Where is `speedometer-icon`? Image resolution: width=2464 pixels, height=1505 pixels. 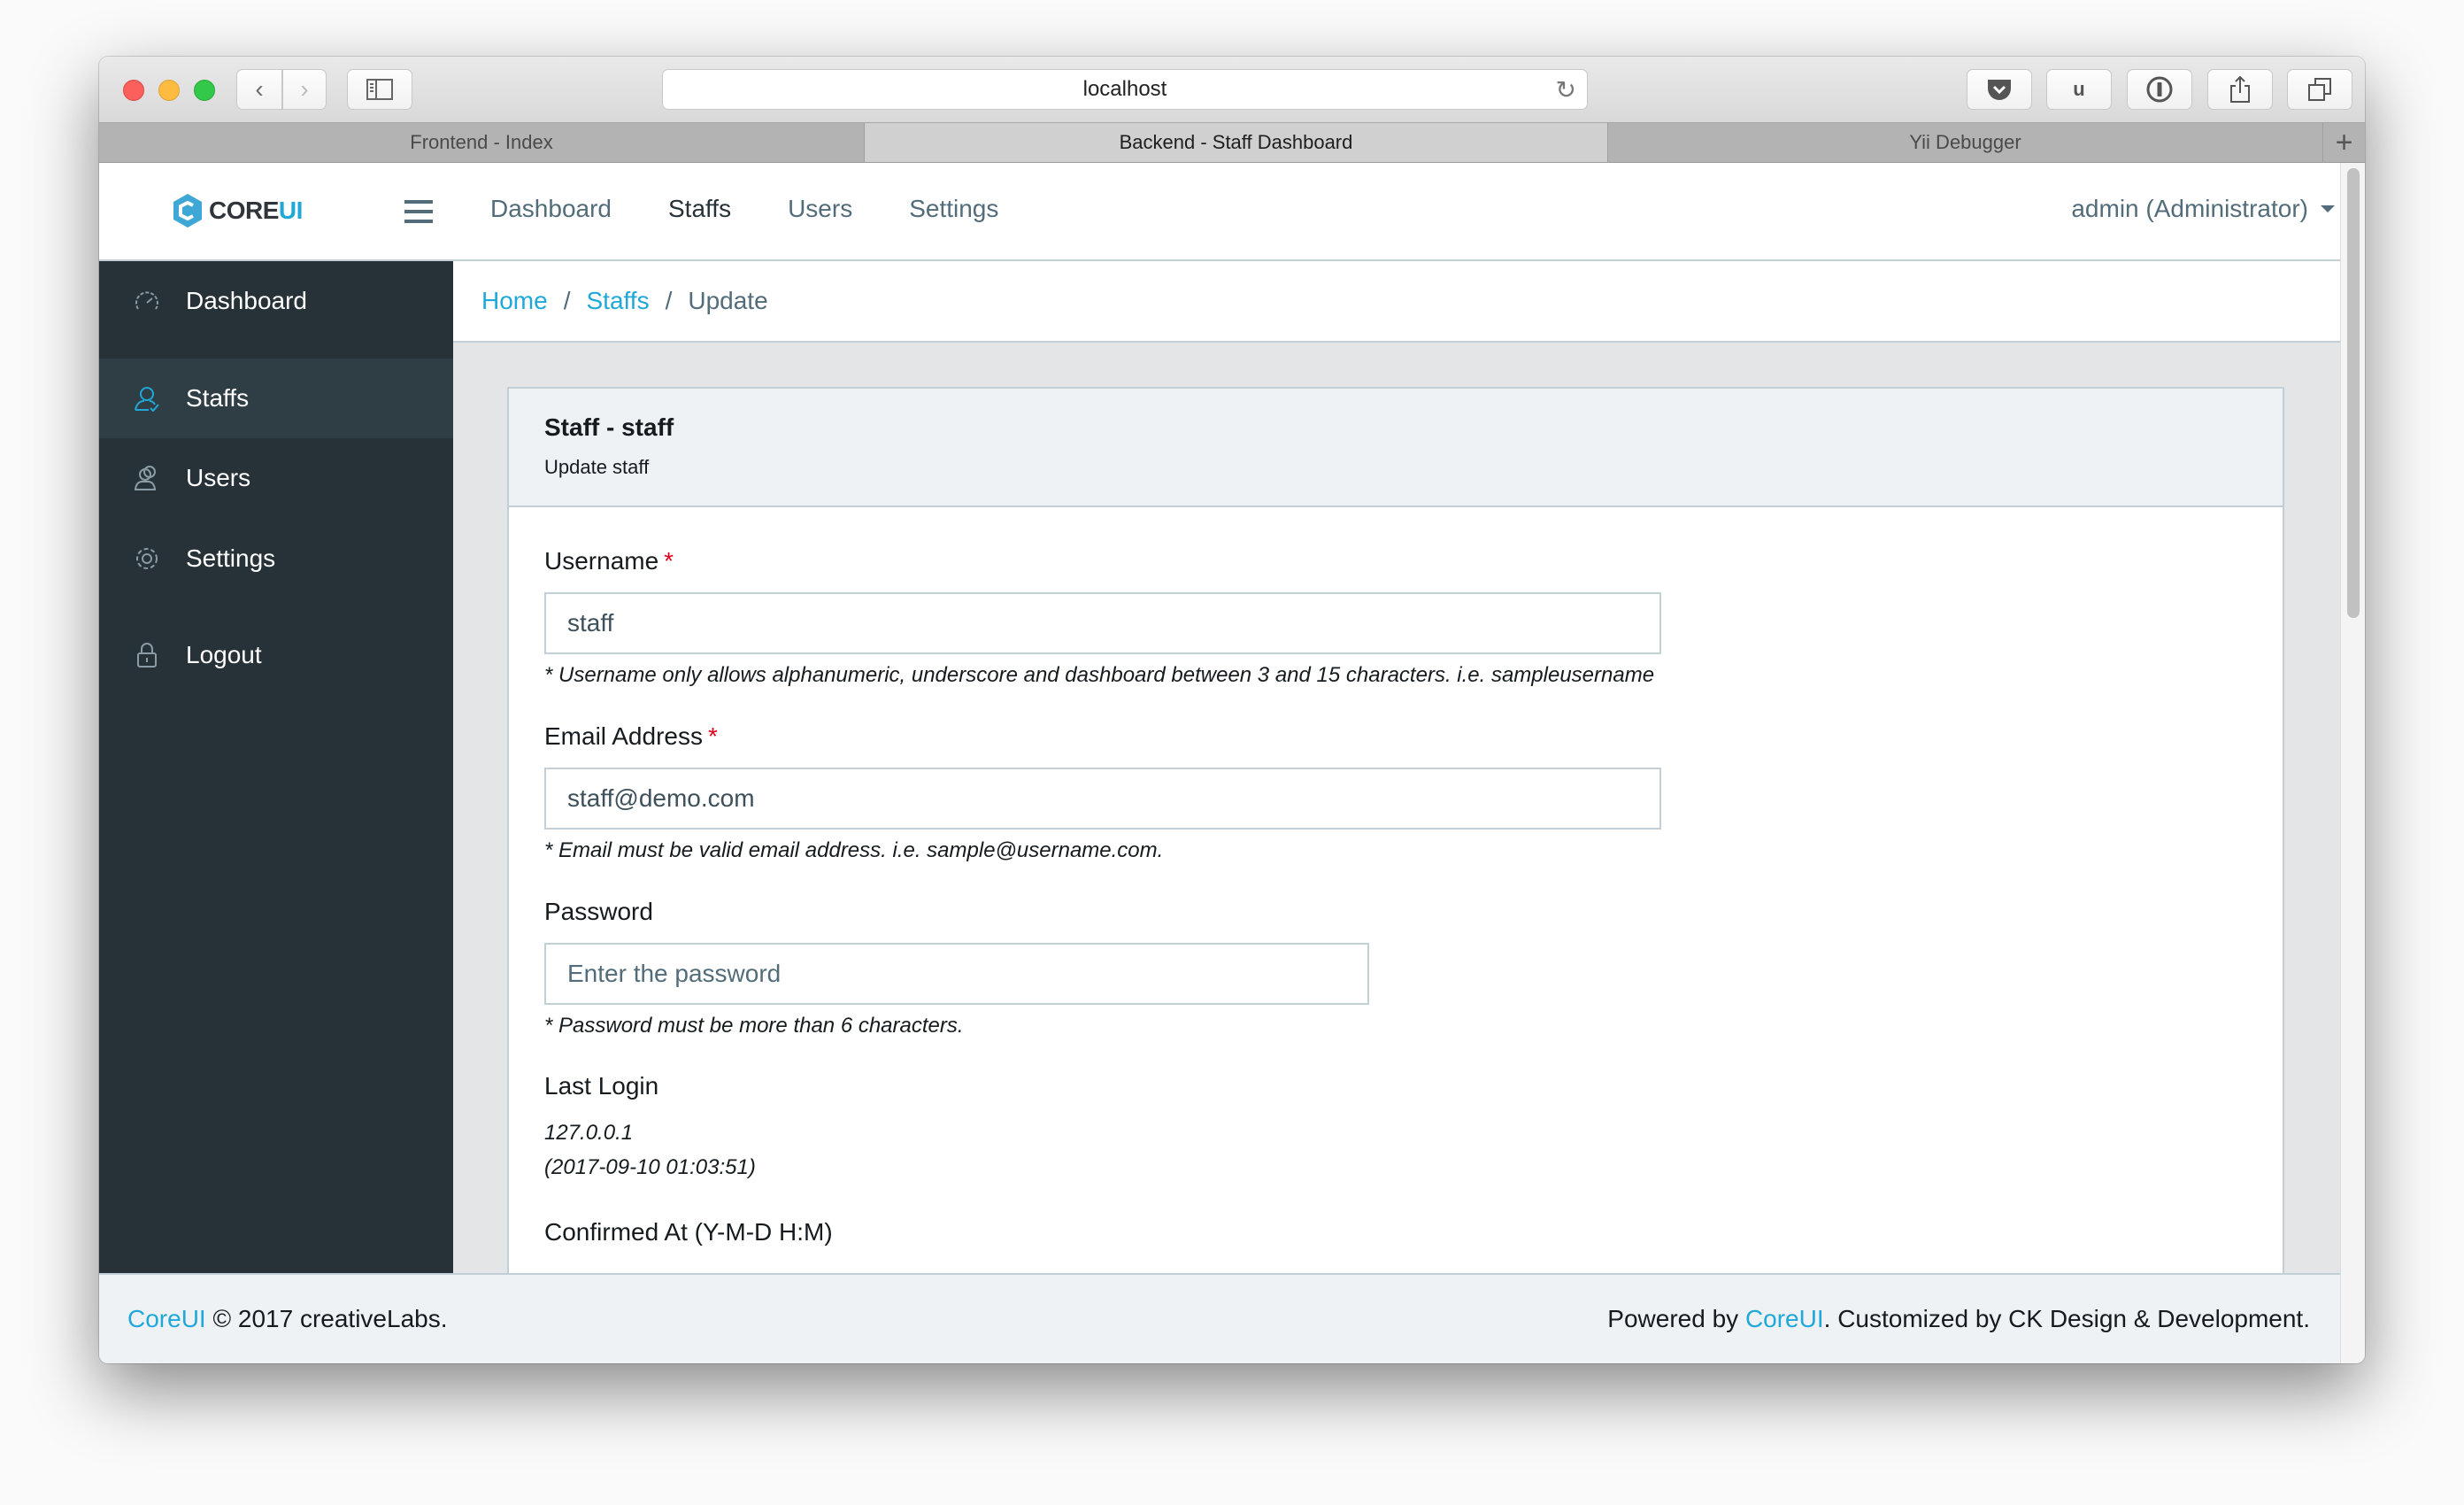
speedometer-icon is located at coordinates (147, 301).